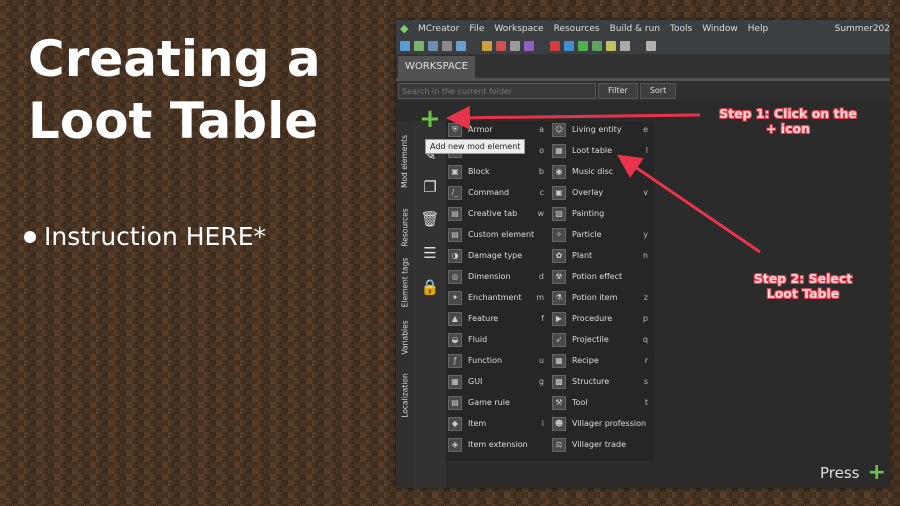 Image resolution: width=900 pixels, height=506 pixels. I want to click on step1-line2: + icon, so click(787, 128).